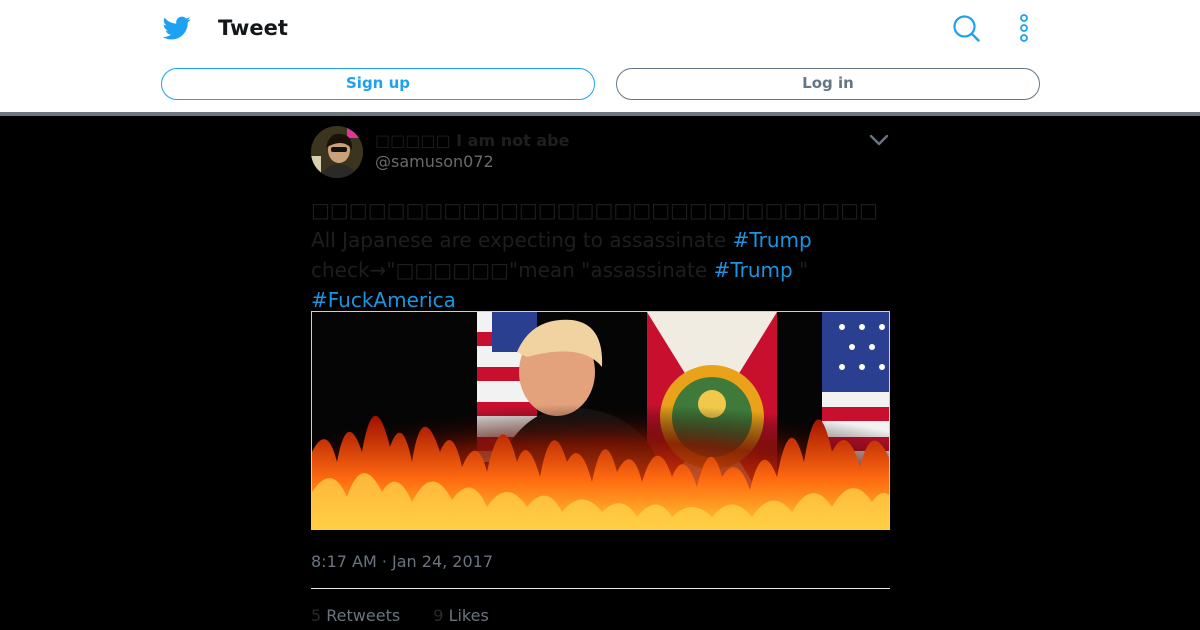  What do you see at coordinates (383, 300) in the screenshot?
I see `hashtag-link: #FuckAmerica` at bounding box center [383, 300].